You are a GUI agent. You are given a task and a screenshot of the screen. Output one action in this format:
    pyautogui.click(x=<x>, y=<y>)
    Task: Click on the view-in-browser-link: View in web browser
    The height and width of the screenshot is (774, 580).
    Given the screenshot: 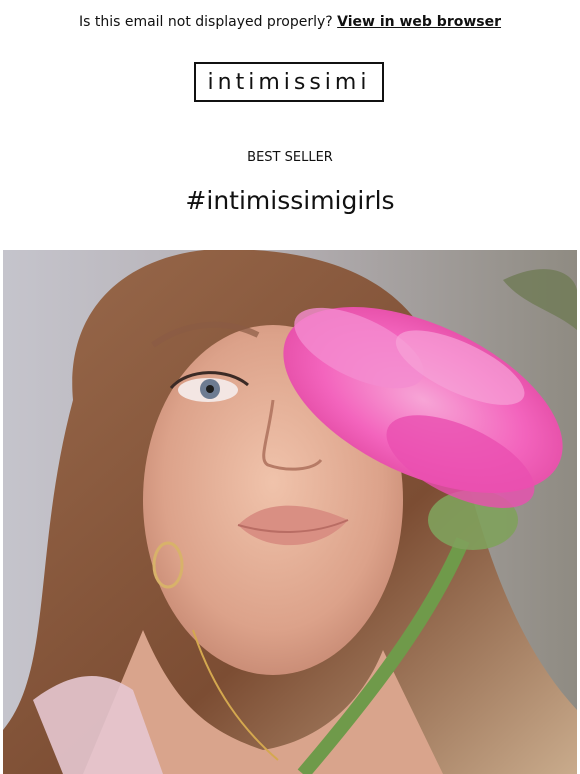 What is the action you would take?
    pyautogui.click(x=419, y=22)
    